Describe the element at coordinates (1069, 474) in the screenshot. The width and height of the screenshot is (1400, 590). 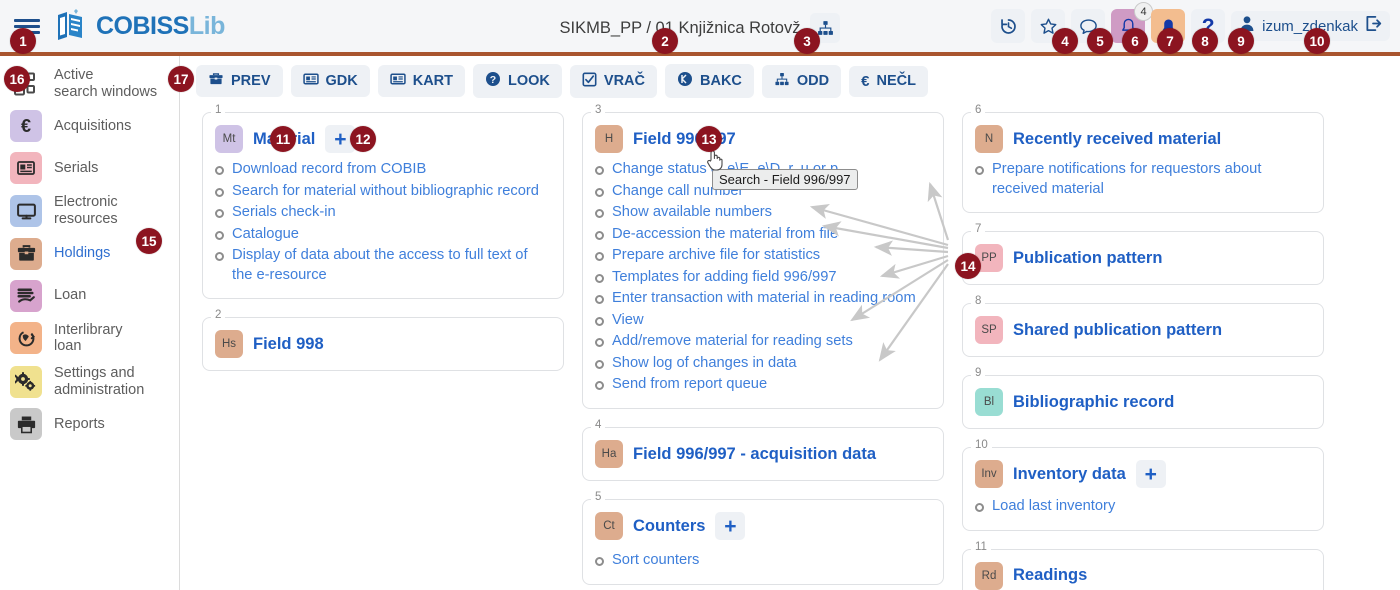
I see `panel-title: Inventory data` at that location.